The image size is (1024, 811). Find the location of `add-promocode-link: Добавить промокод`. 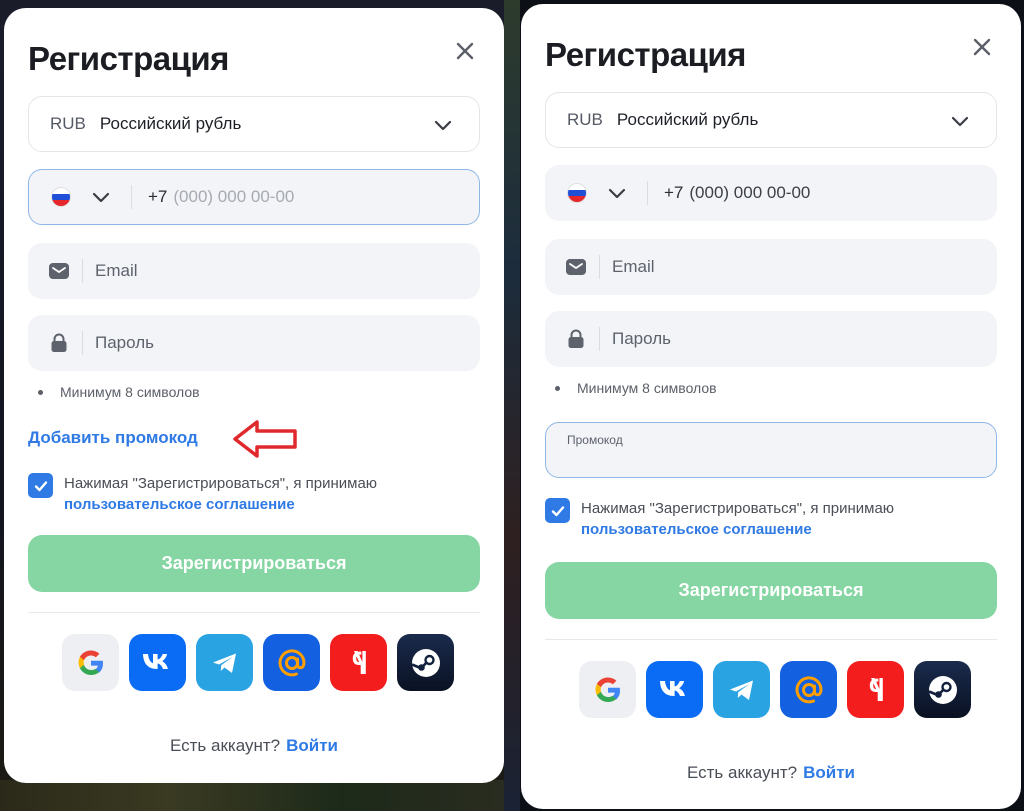

add-promocode-link: Добавить промокод is located at coordinates (113, 438).